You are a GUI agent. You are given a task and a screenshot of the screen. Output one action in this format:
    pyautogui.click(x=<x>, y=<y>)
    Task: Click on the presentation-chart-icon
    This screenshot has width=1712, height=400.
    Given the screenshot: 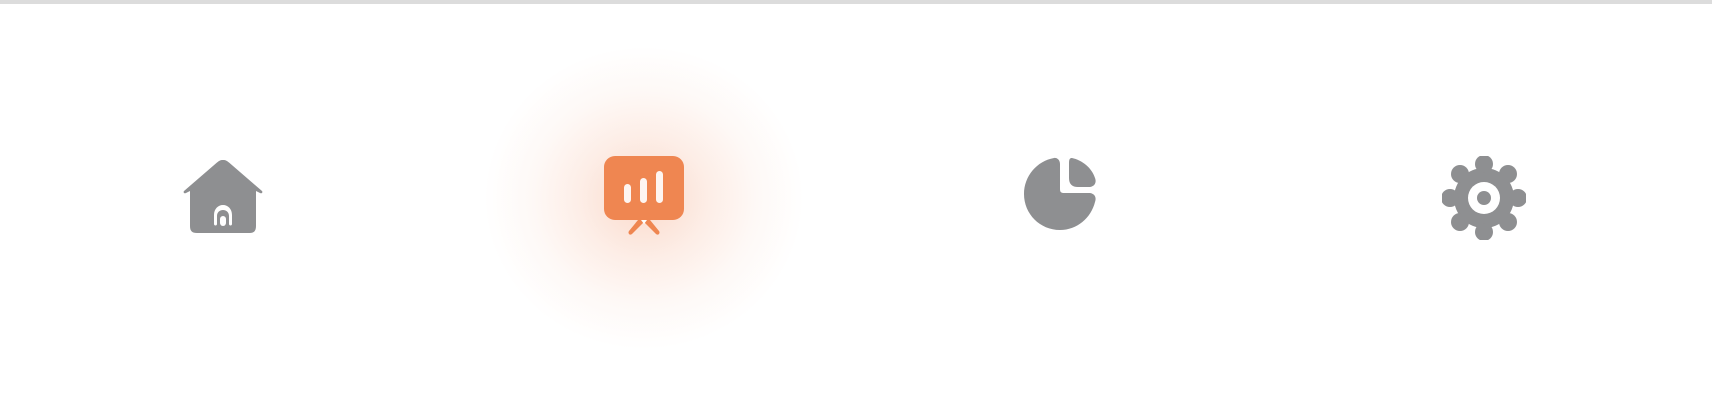 What is the action you would take?
    pyautogui.click(x=644, y=198)
    